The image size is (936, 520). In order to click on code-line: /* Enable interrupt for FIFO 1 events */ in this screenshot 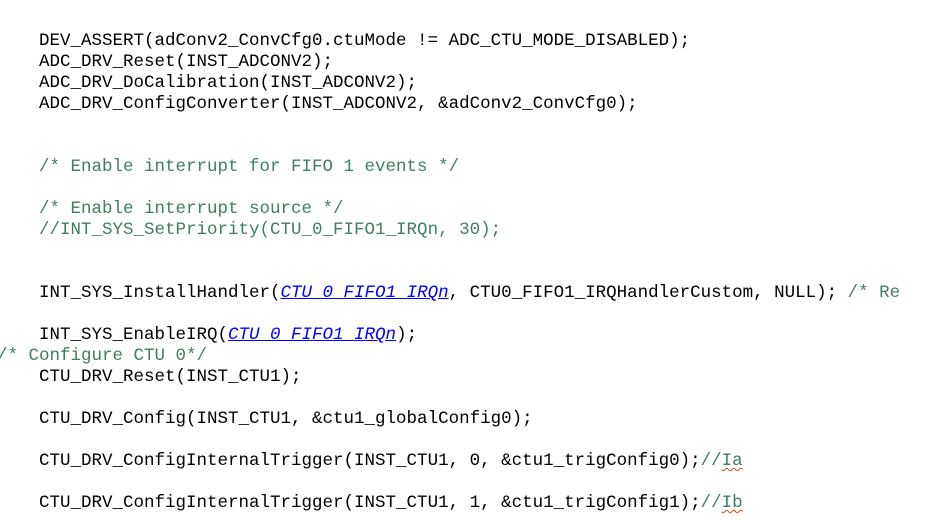, I will do `click(249, 167)`.